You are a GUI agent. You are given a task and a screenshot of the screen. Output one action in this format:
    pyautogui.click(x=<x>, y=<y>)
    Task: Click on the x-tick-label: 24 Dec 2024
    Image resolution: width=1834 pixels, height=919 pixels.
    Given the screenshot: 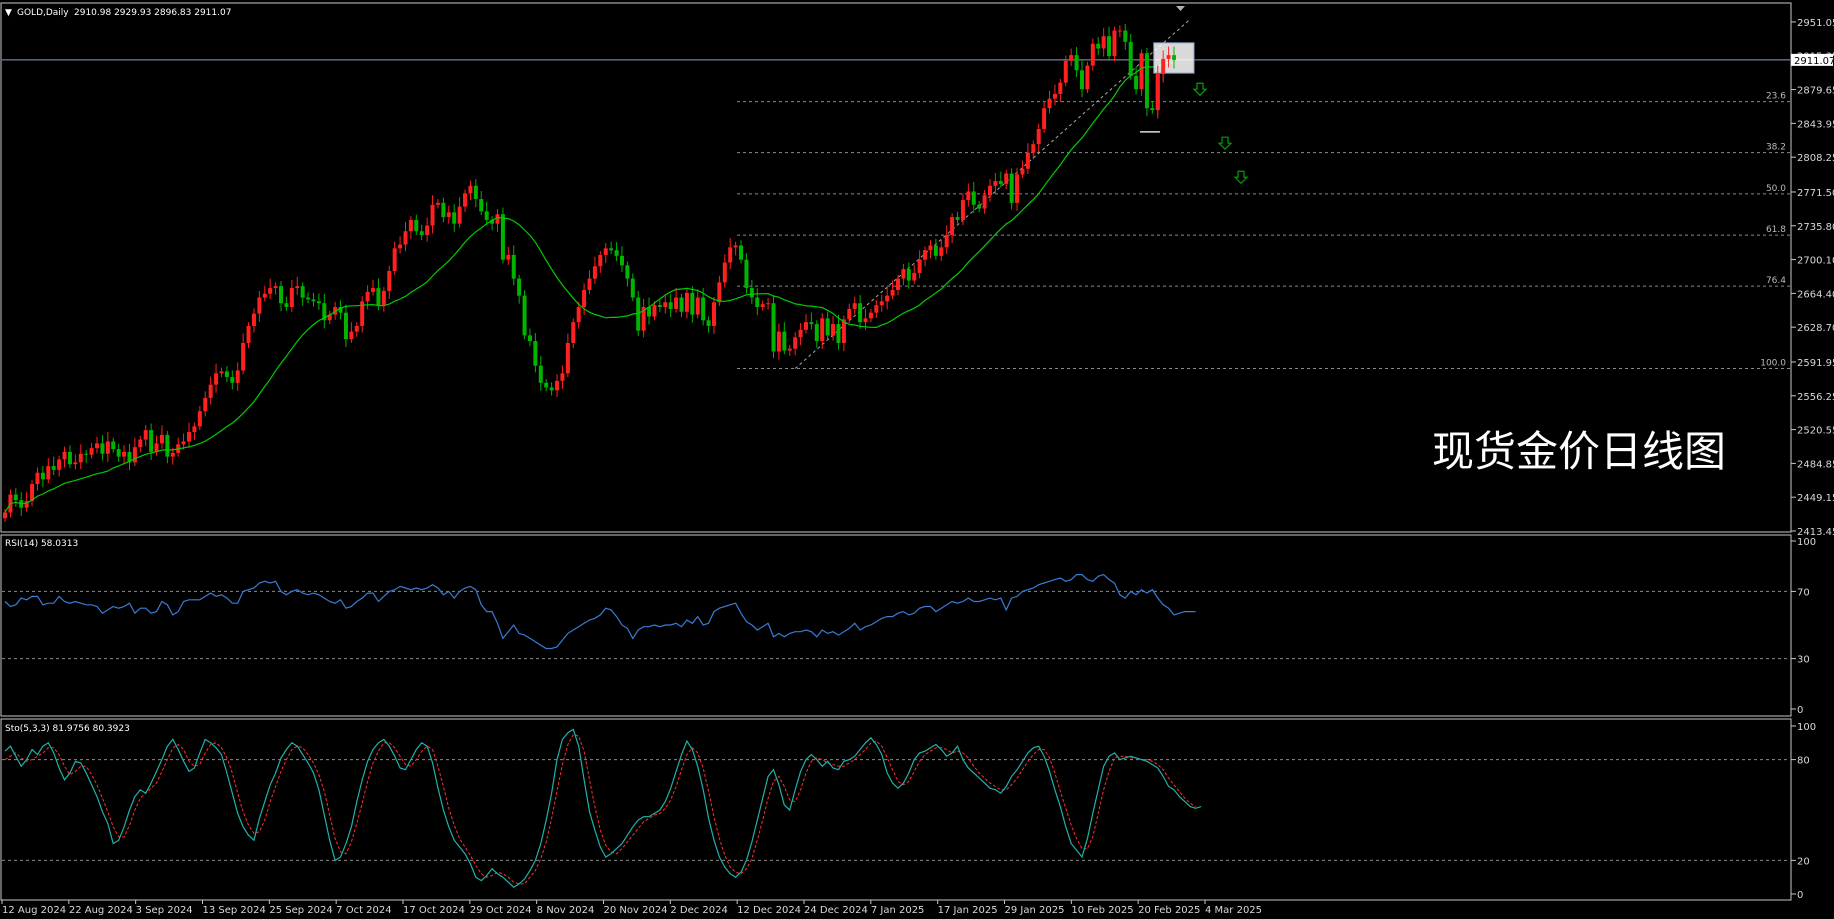 What is the action you would take?
    pyautogui.click(x=836, y=910)
    